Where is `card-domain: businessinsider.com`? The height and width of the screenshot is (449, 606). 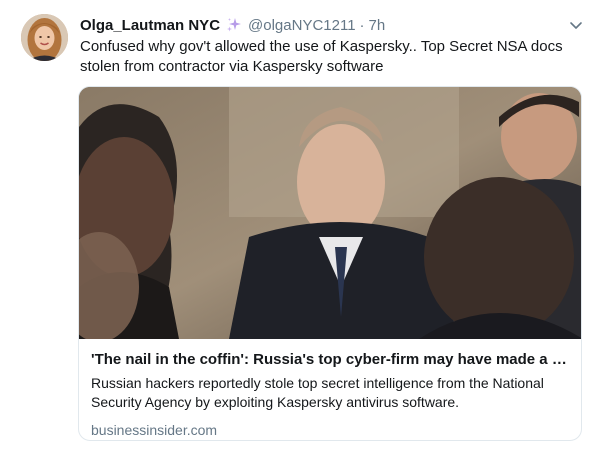 card-domain: businessinsider.com is located at coordinates (330, 430).